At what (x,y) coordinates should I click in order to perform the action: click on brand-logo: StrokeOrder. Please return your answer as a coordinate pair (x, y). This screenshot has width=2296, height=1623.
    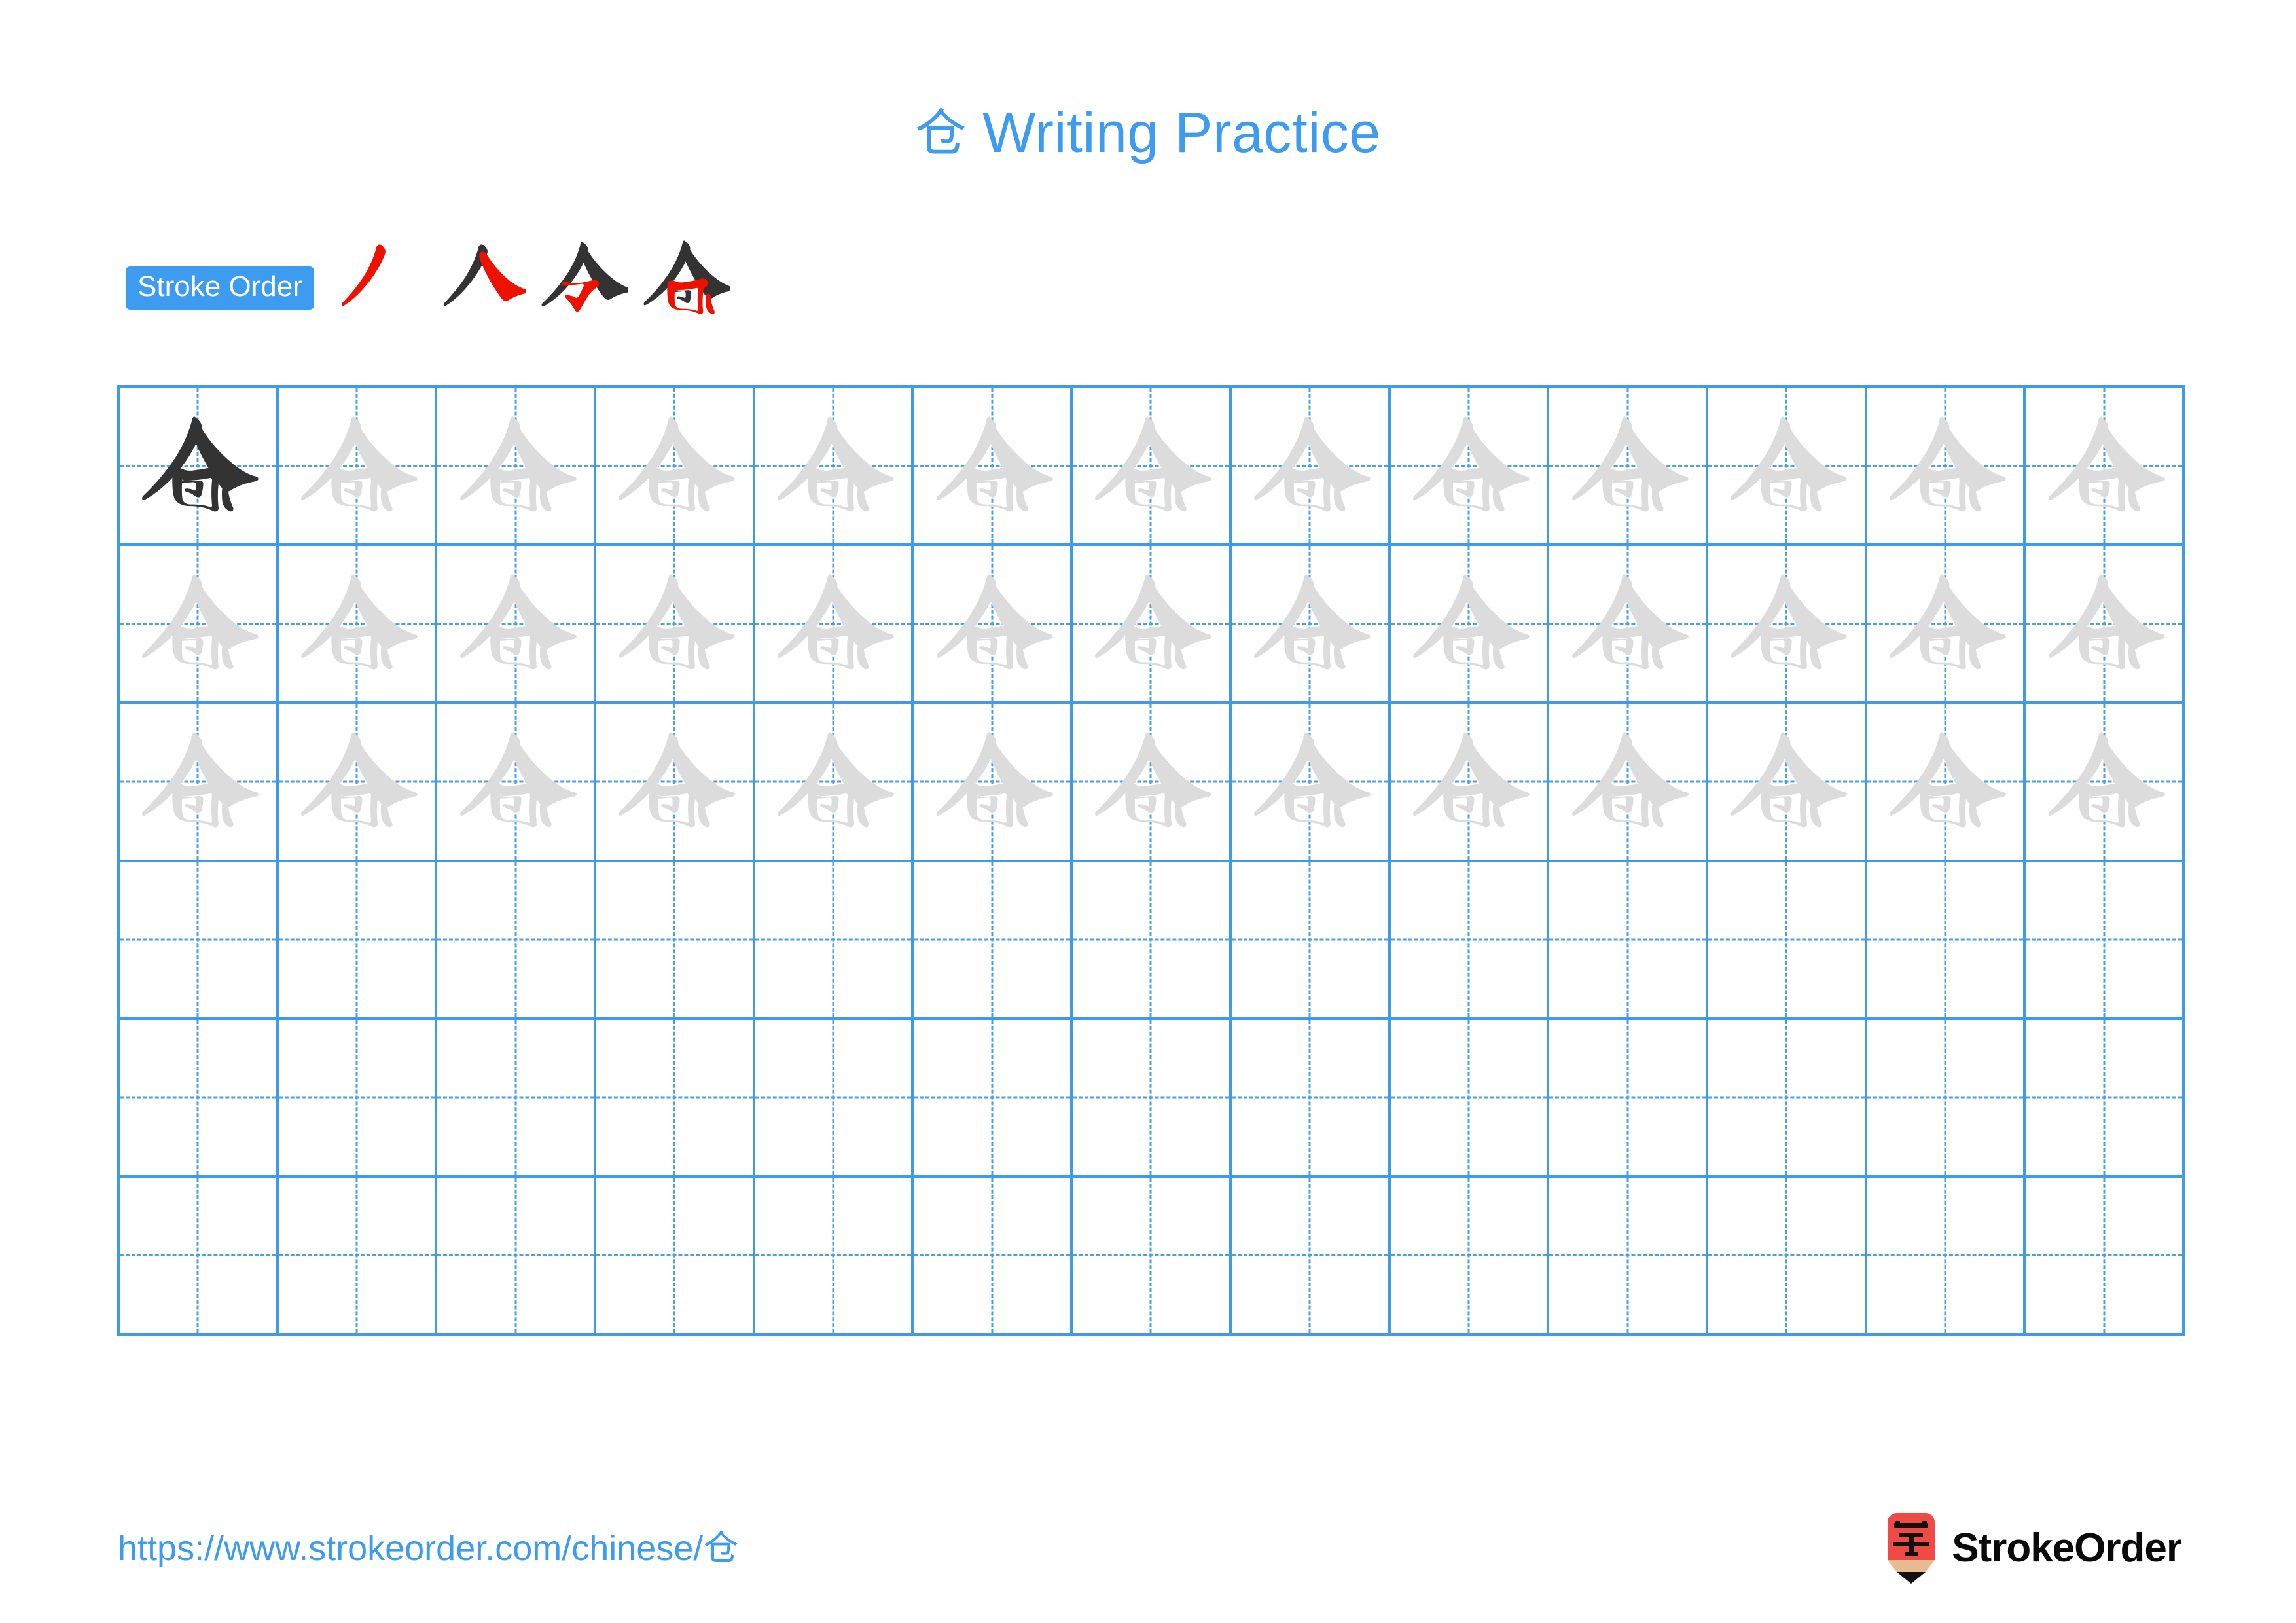
    Looking at the image, I should click on (2032, 1548).